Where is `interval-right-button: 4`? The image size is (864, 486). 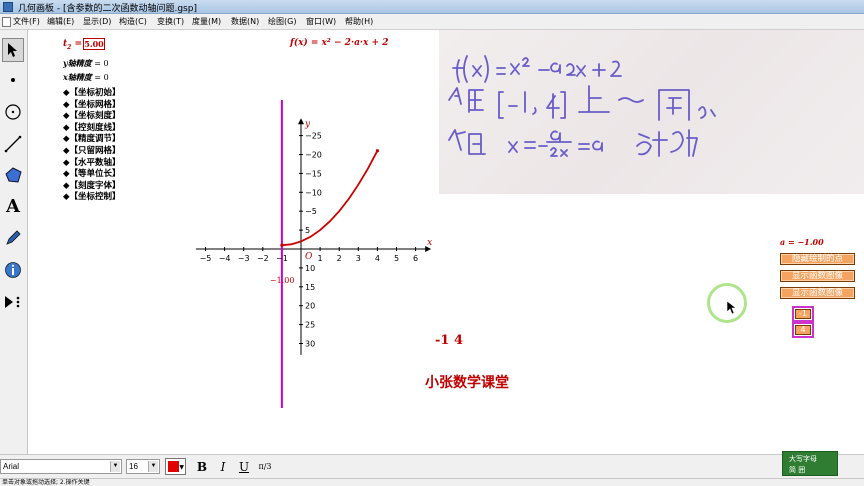 interval-right-button: 4 is located at coordinates (803, 330).